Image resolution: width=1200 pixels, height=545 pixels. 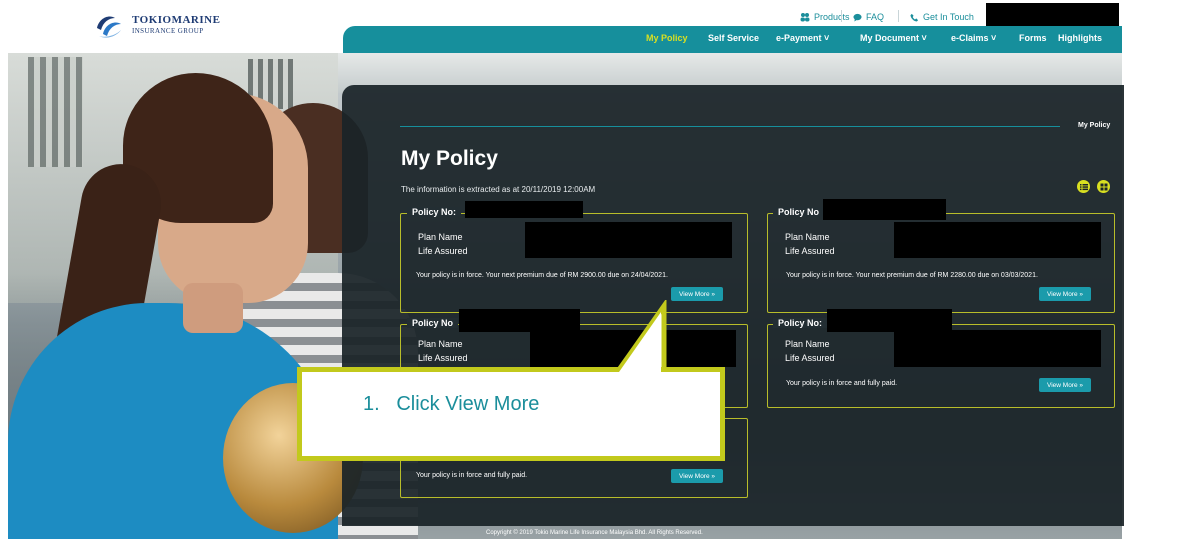 I want to click on products-link: Products, so click(x=825, y=17).